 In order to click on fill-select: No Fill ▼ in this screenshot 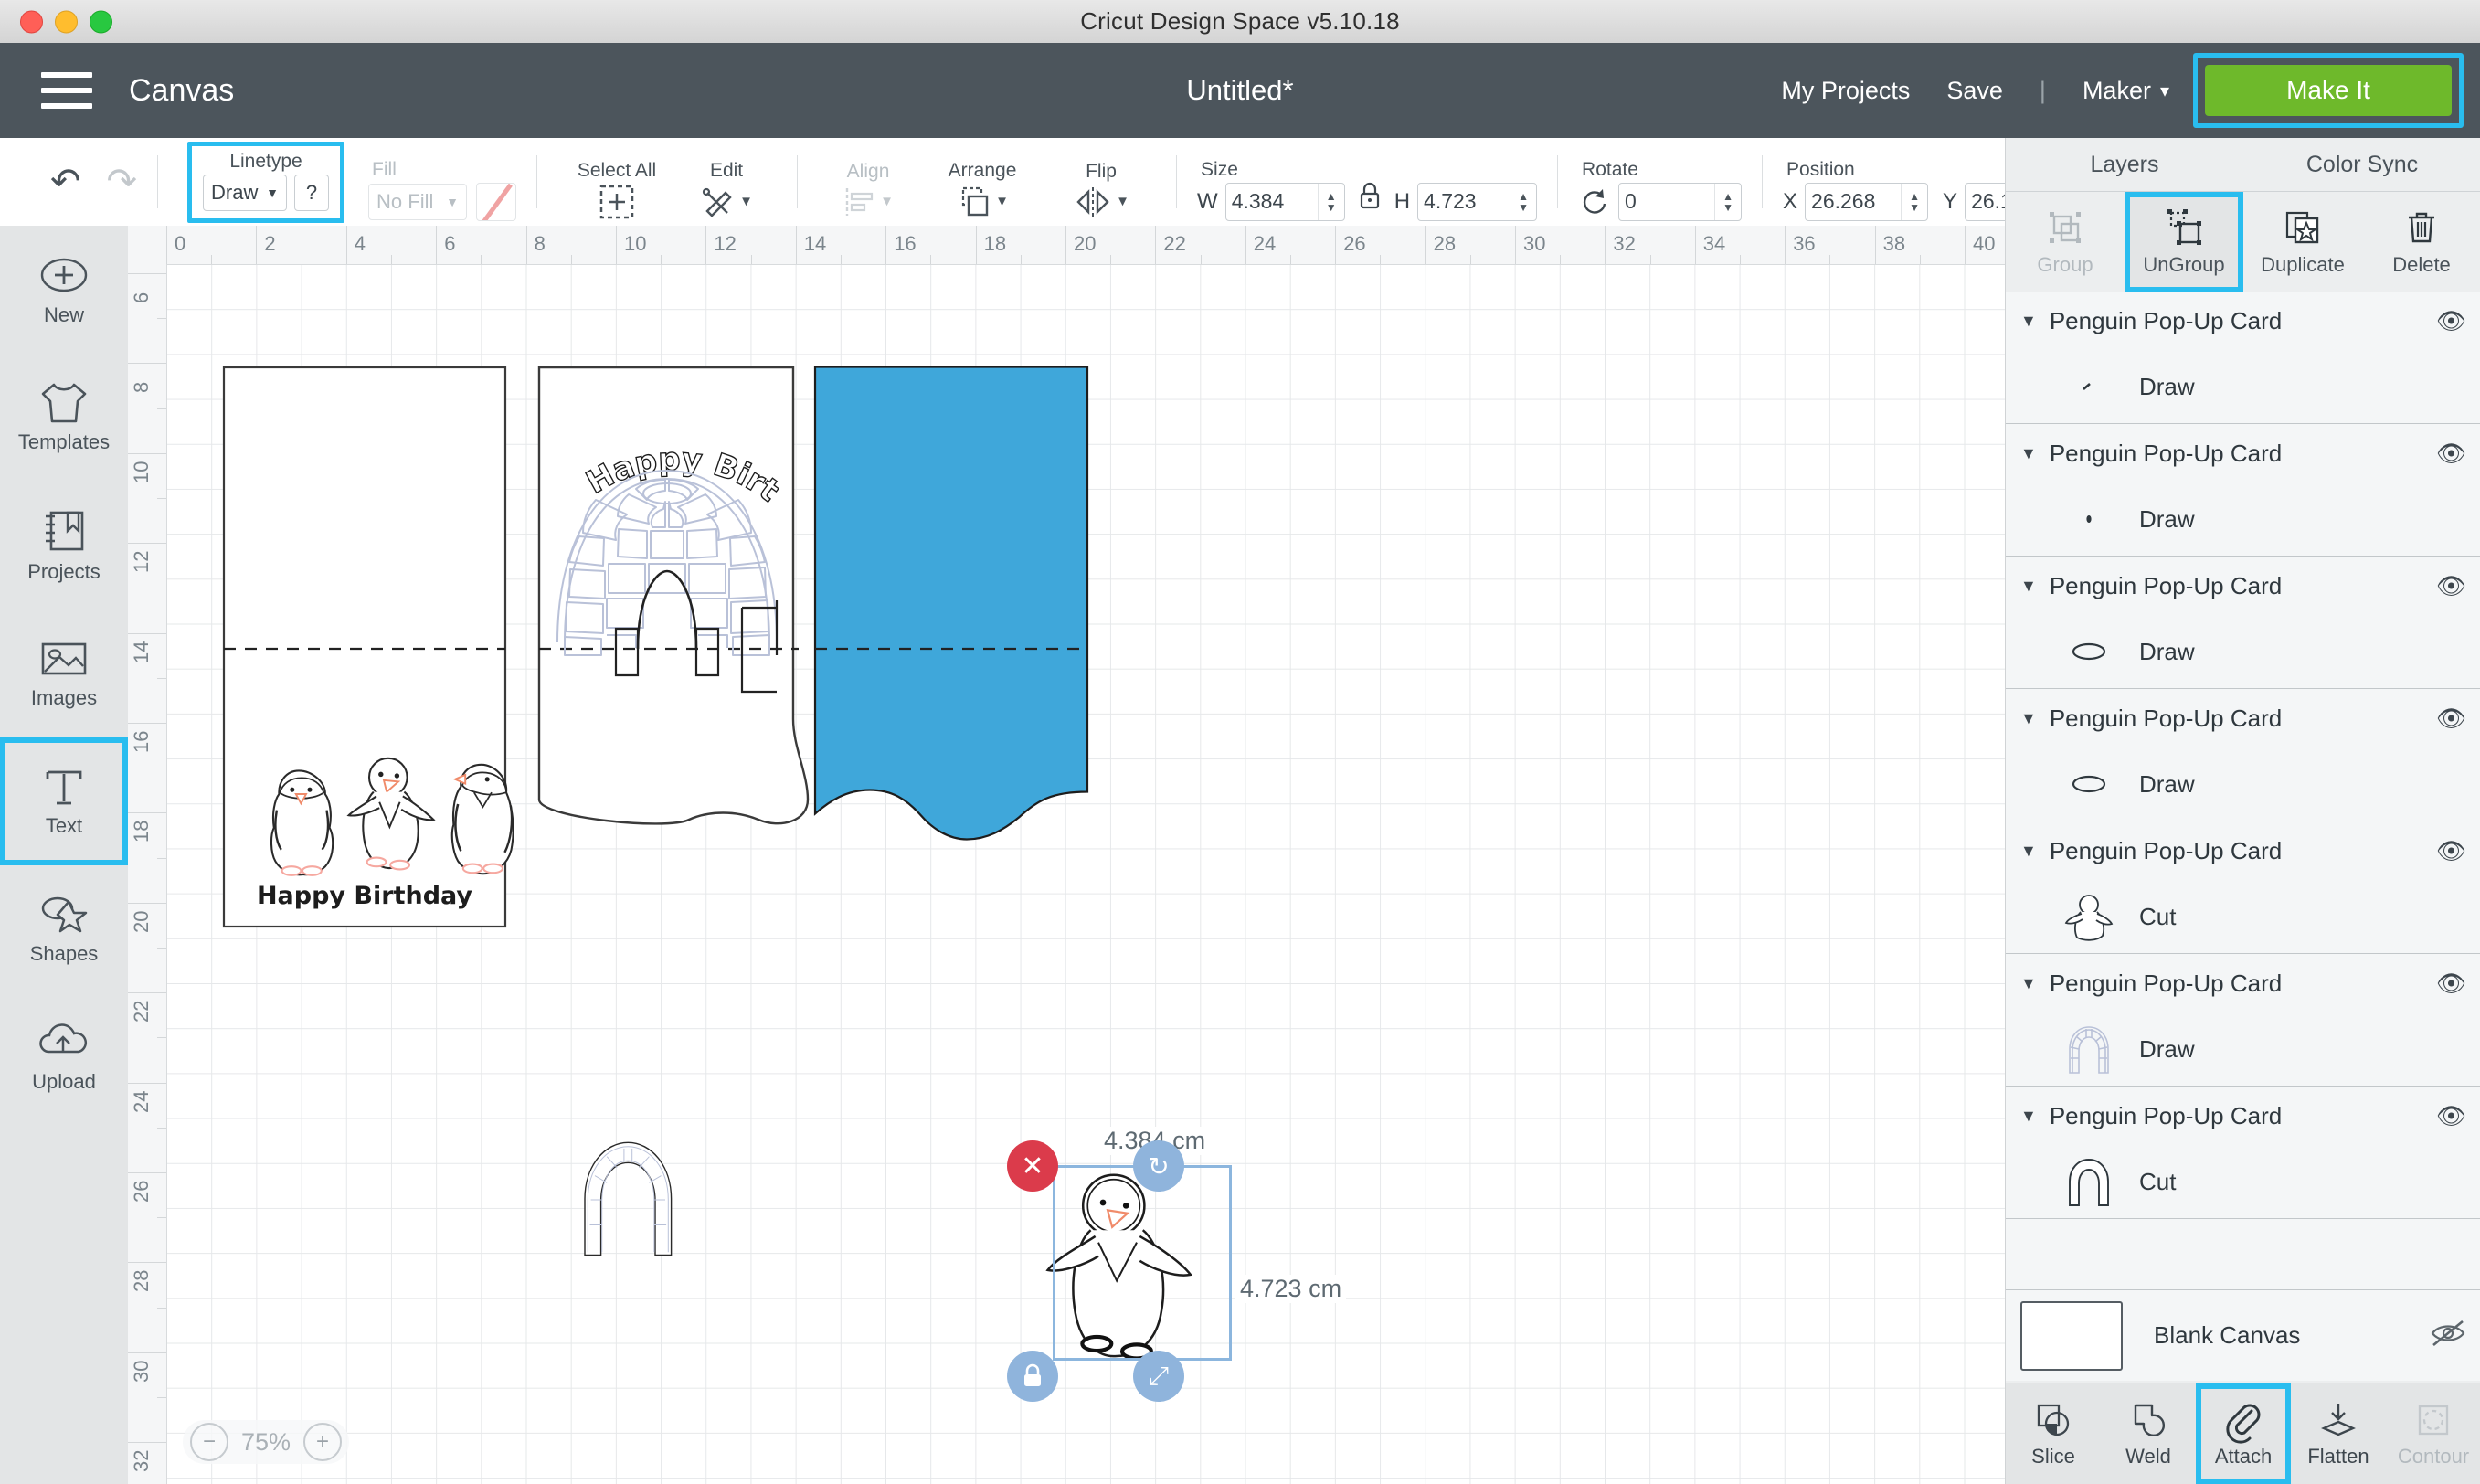, I will do `click(418, 201)`.